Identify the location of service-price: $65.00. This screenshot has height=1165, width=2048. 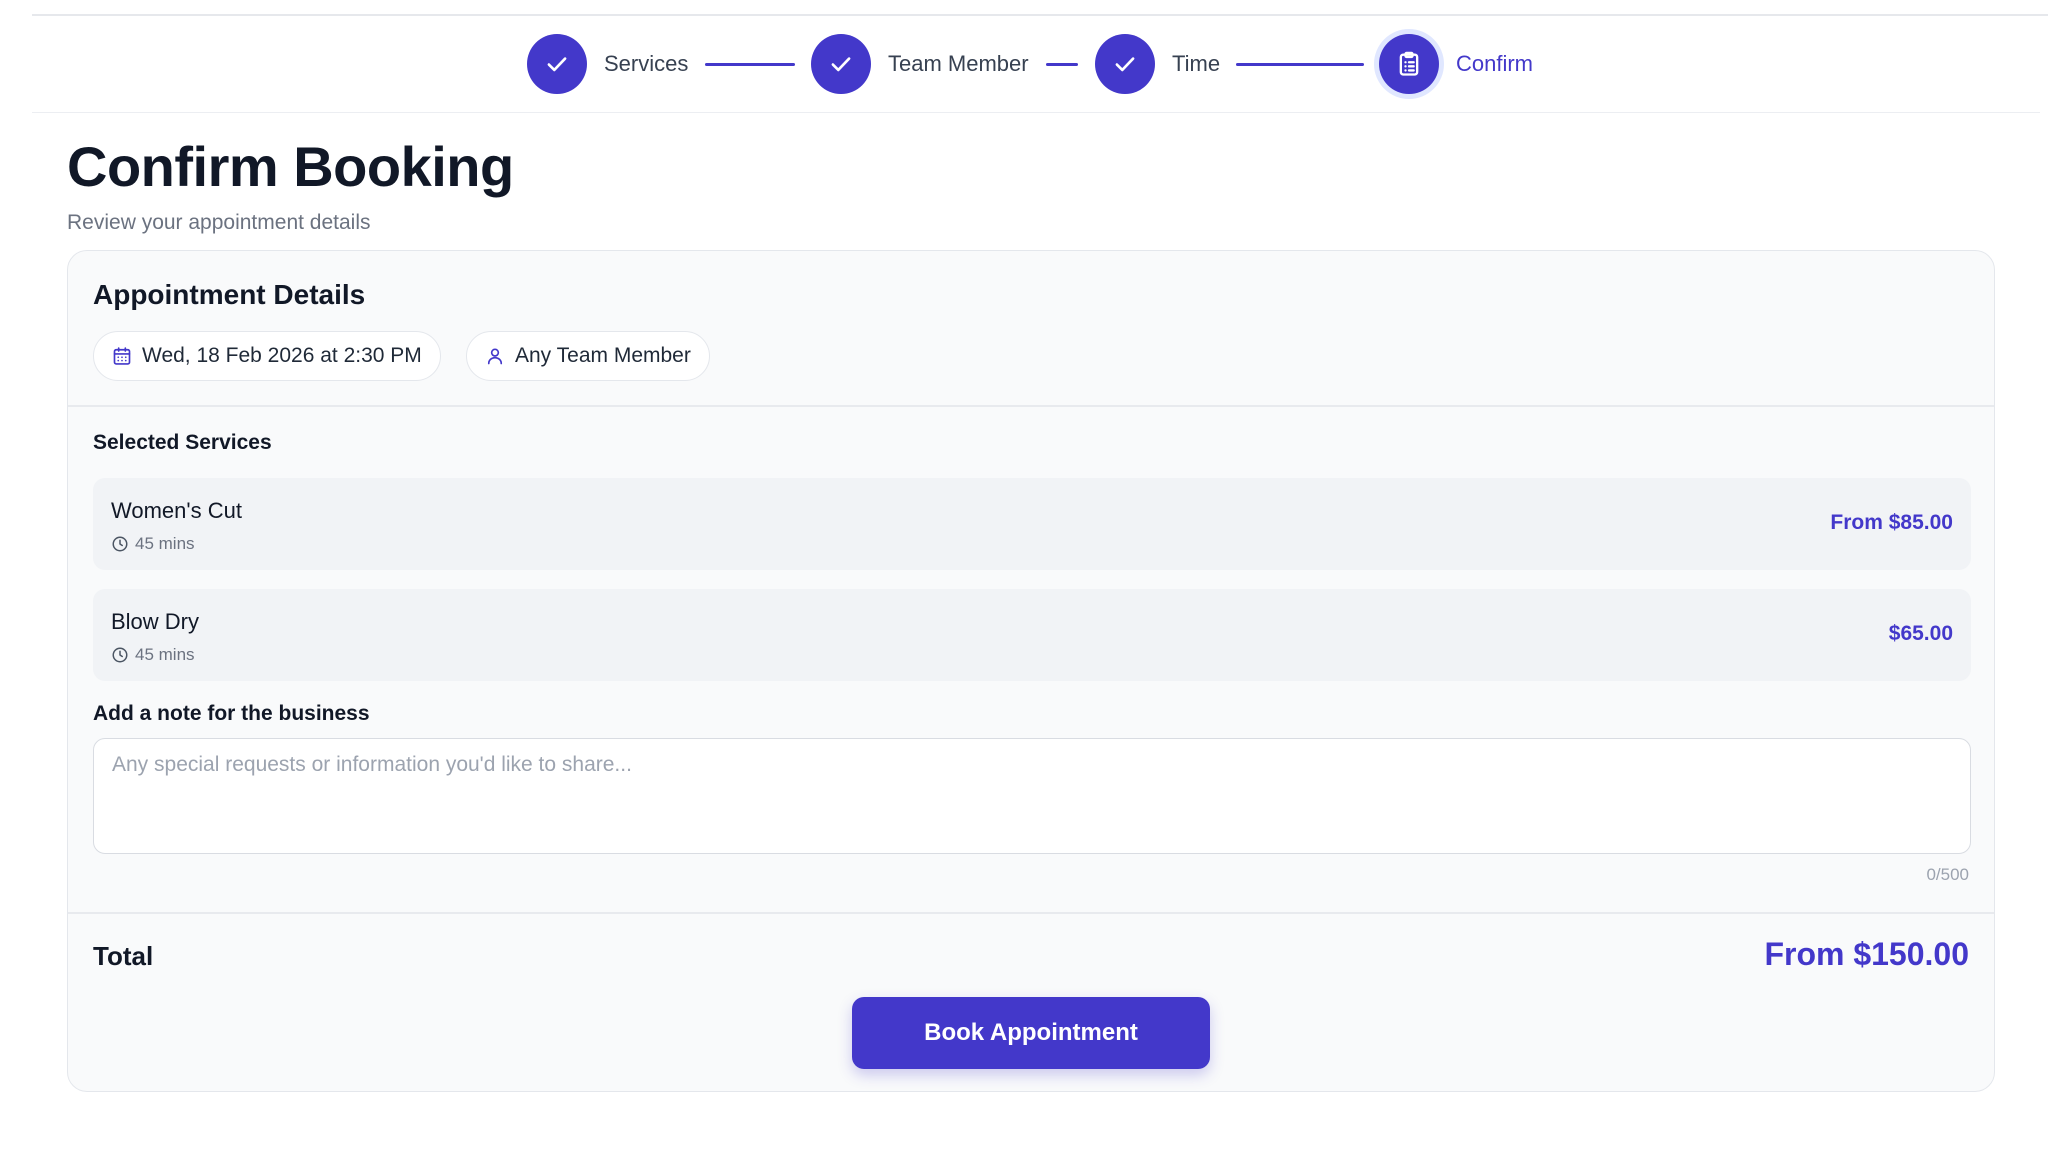
(1920, 633).